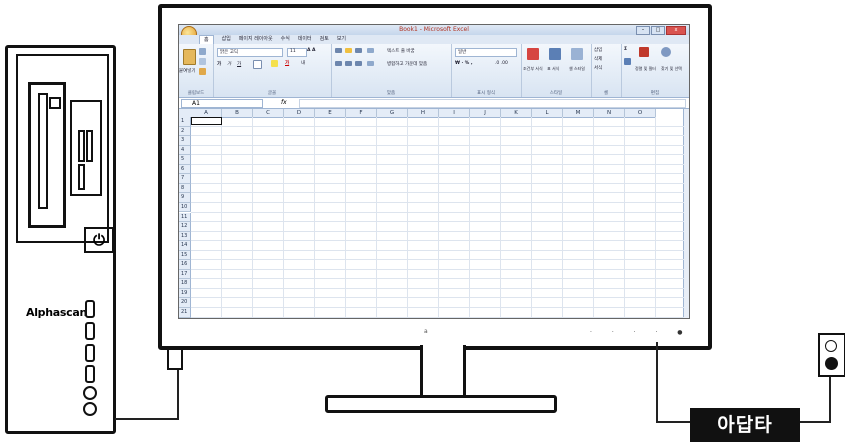 Image resolution: width=845 pixels, height=442 pixels. What do you see at coordinates (686, 213) in the screenshot?
I see `vertical-scrollbar` at bounding box center [686, 213].